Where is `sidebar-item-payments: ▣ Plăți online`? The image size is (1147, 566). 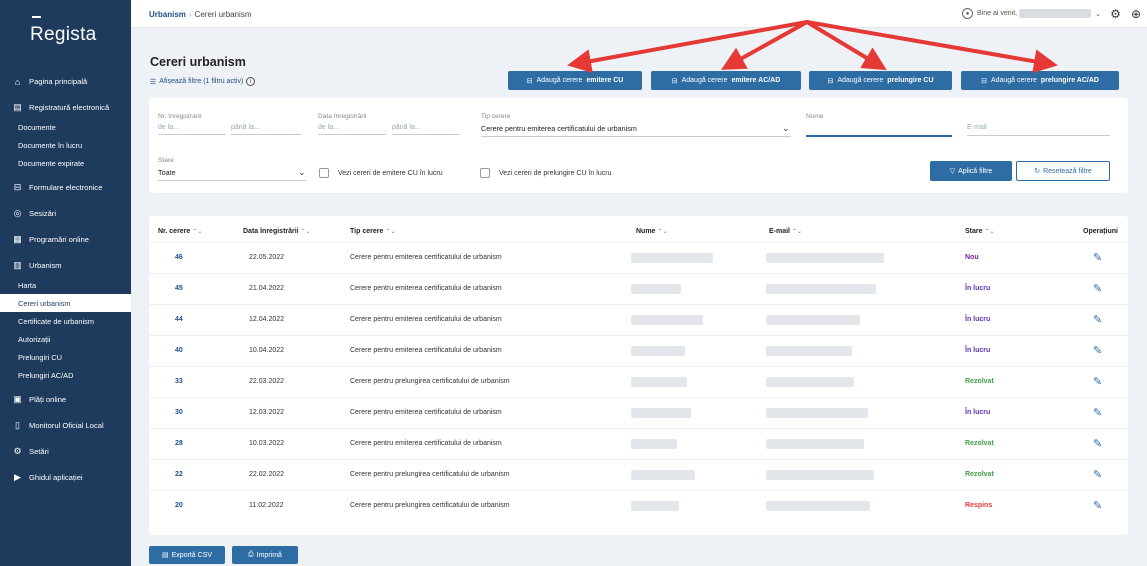 sidebar-item-payments: ▣ Plăți online is located at coordinates (65, 399).